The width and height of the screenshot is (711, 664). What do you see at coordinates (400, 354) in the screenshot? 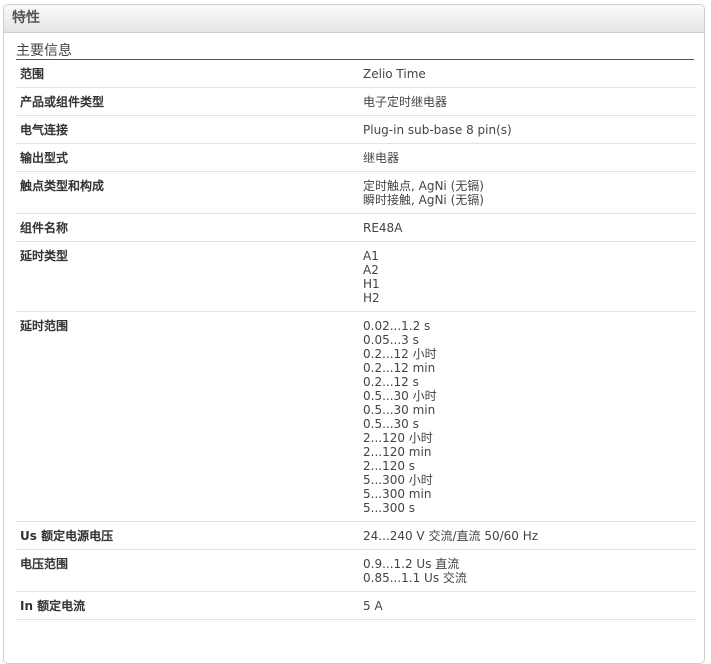
I see `spec-value-line: 0.2...12 小时` at bounding box center [400, 354].